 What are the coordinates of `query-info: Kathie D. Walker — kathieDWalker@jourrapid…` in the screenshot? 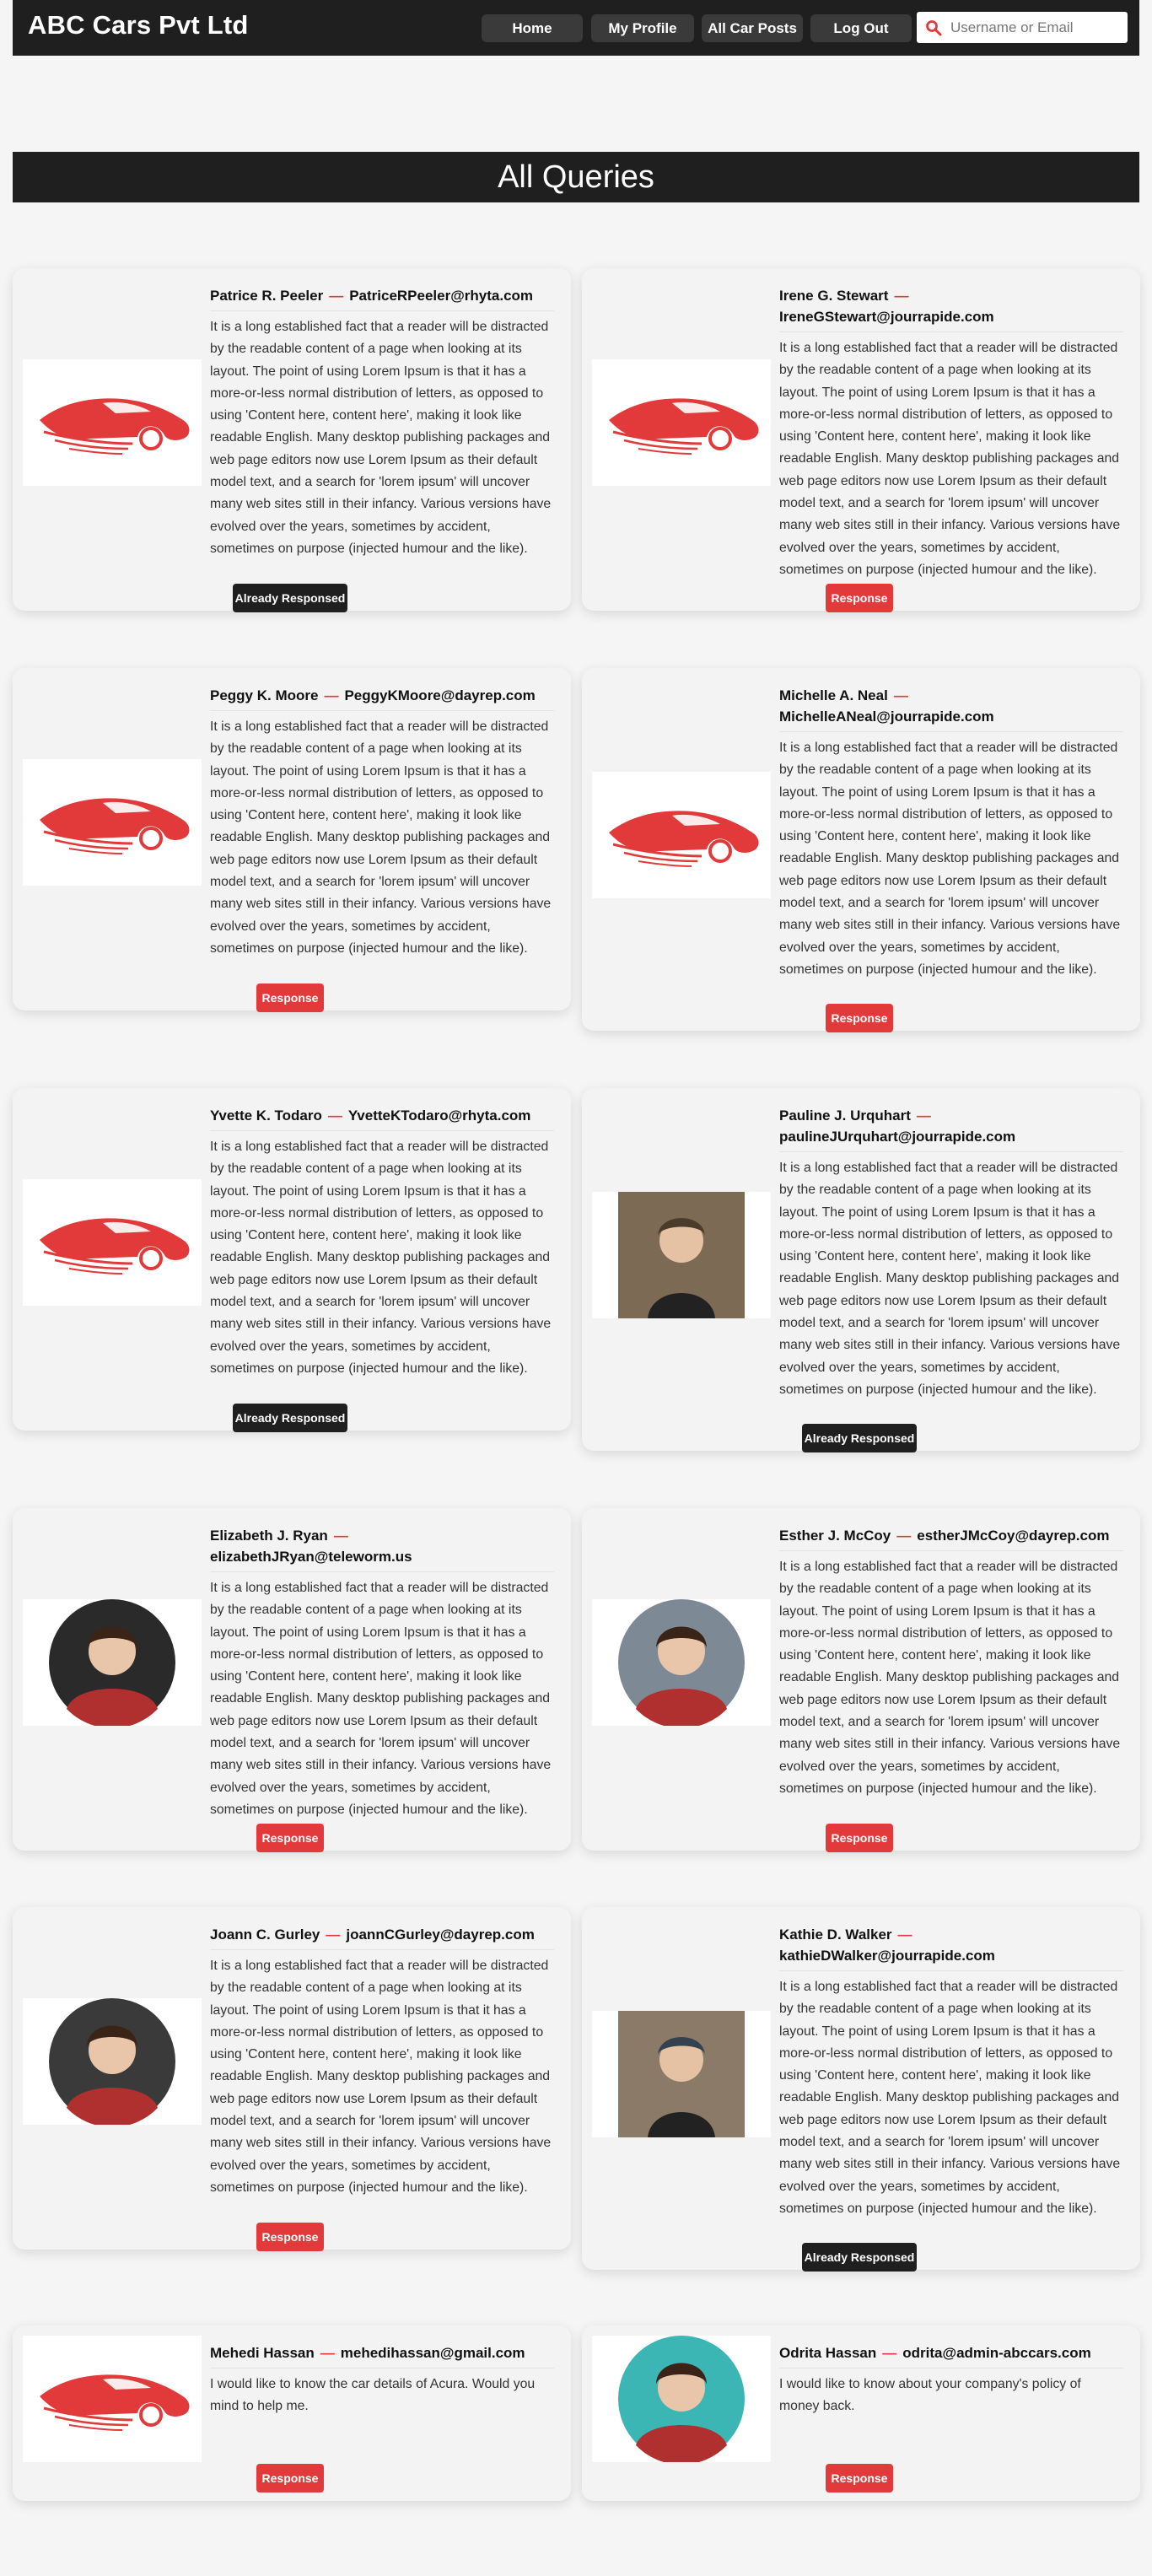 It's located at (951, 2072).